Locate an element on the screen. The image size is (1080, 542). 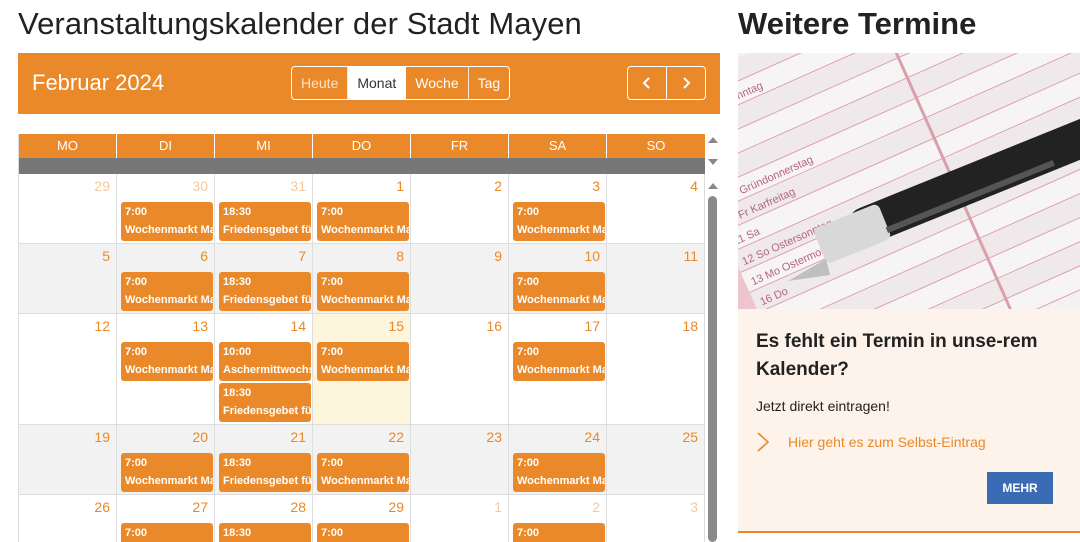
event-title: Friedensgebet für is located at coordinates (267, 230).